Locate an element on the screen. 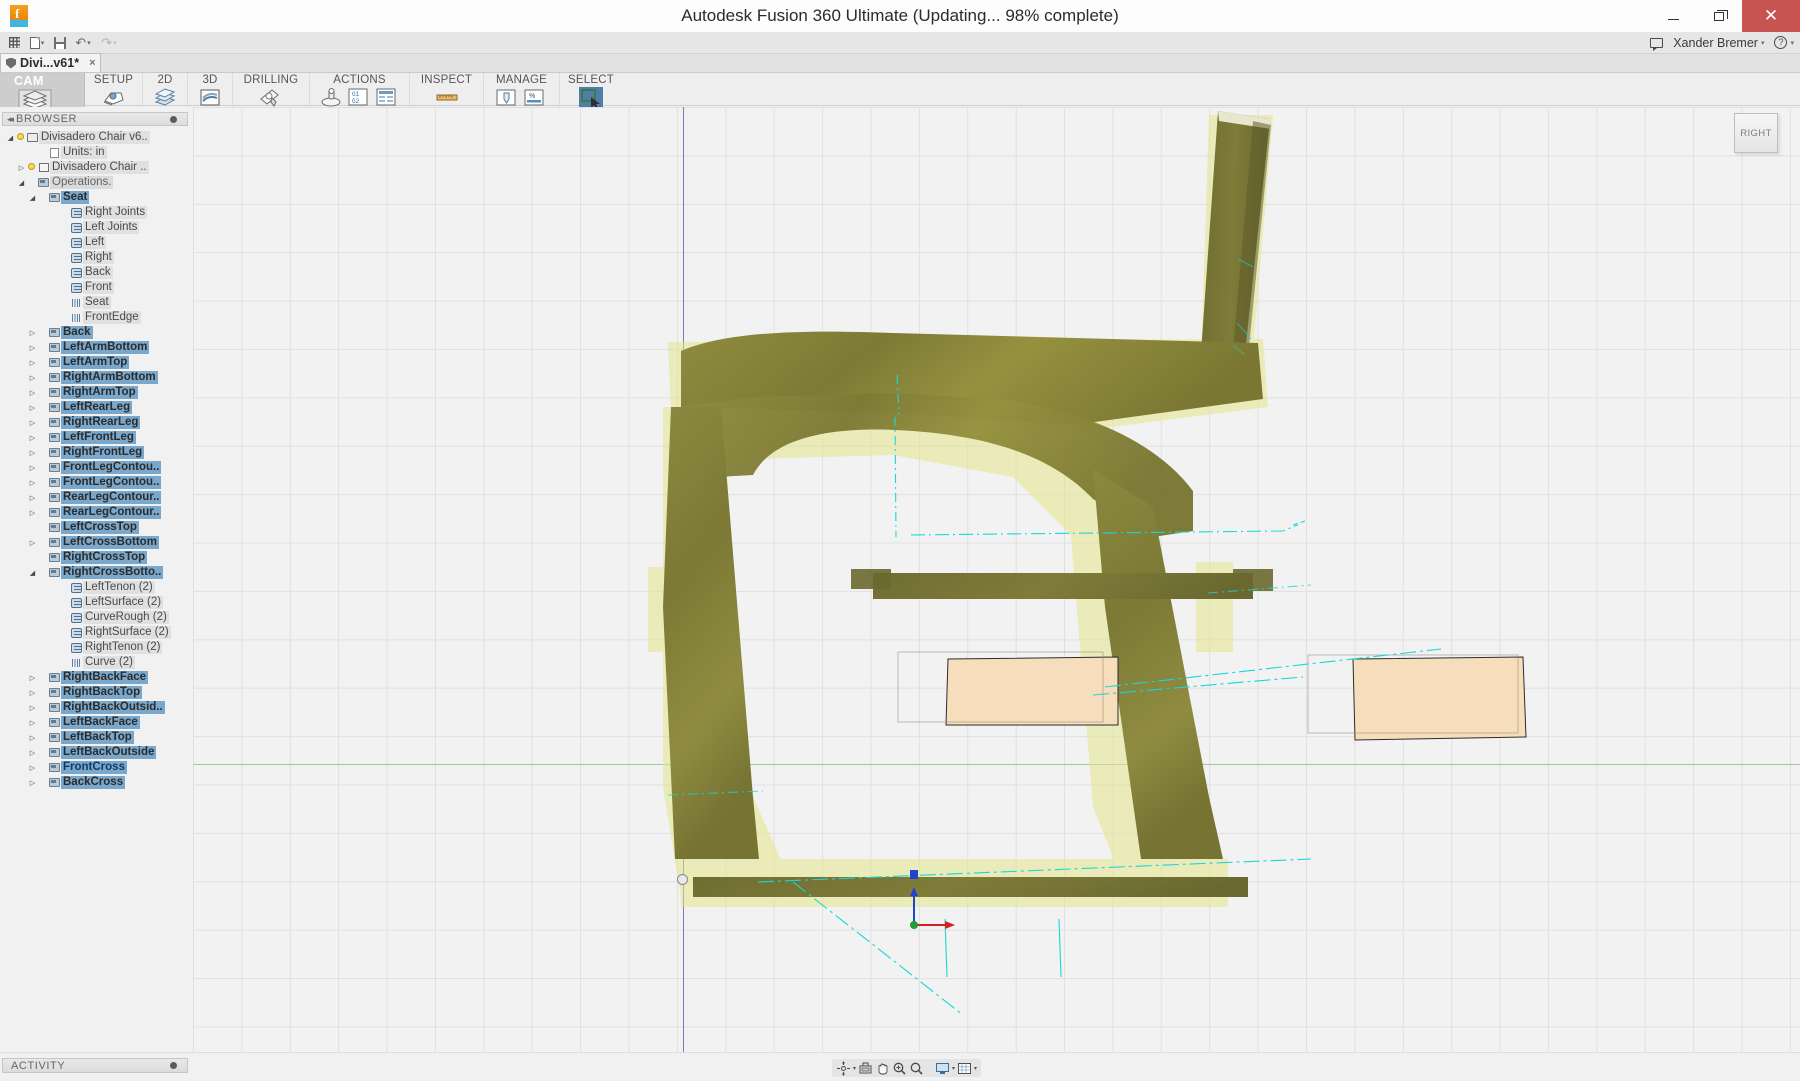  tree-item: Curve (2) is located at coordinates (96, 662).